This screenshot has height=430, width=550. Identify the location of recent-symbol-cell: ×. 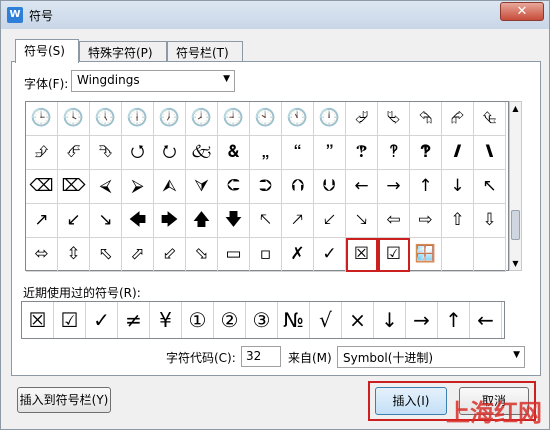
(358, 320).